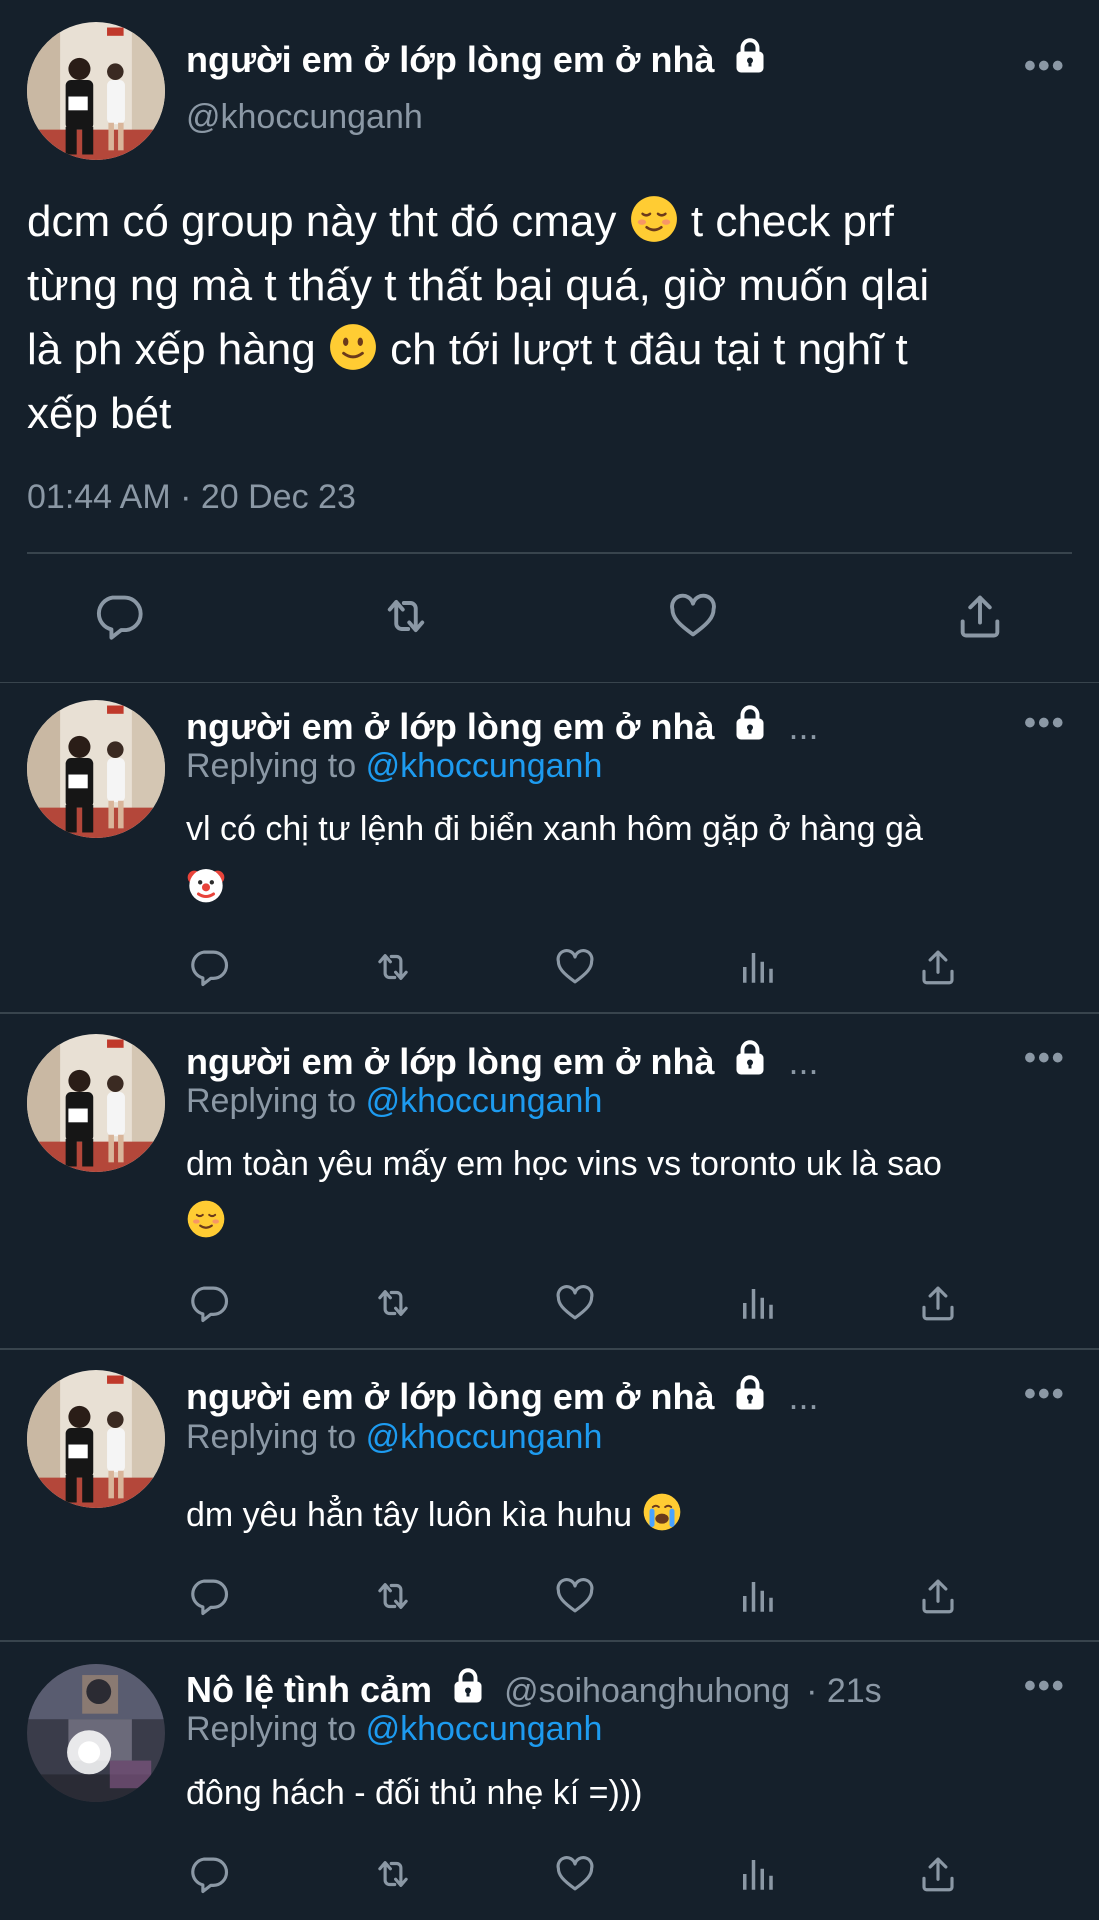 The height and width of the screenshot is (1920, 1099). I want to click on username-handle: @soihoanghuhong, so click(647, 1691).